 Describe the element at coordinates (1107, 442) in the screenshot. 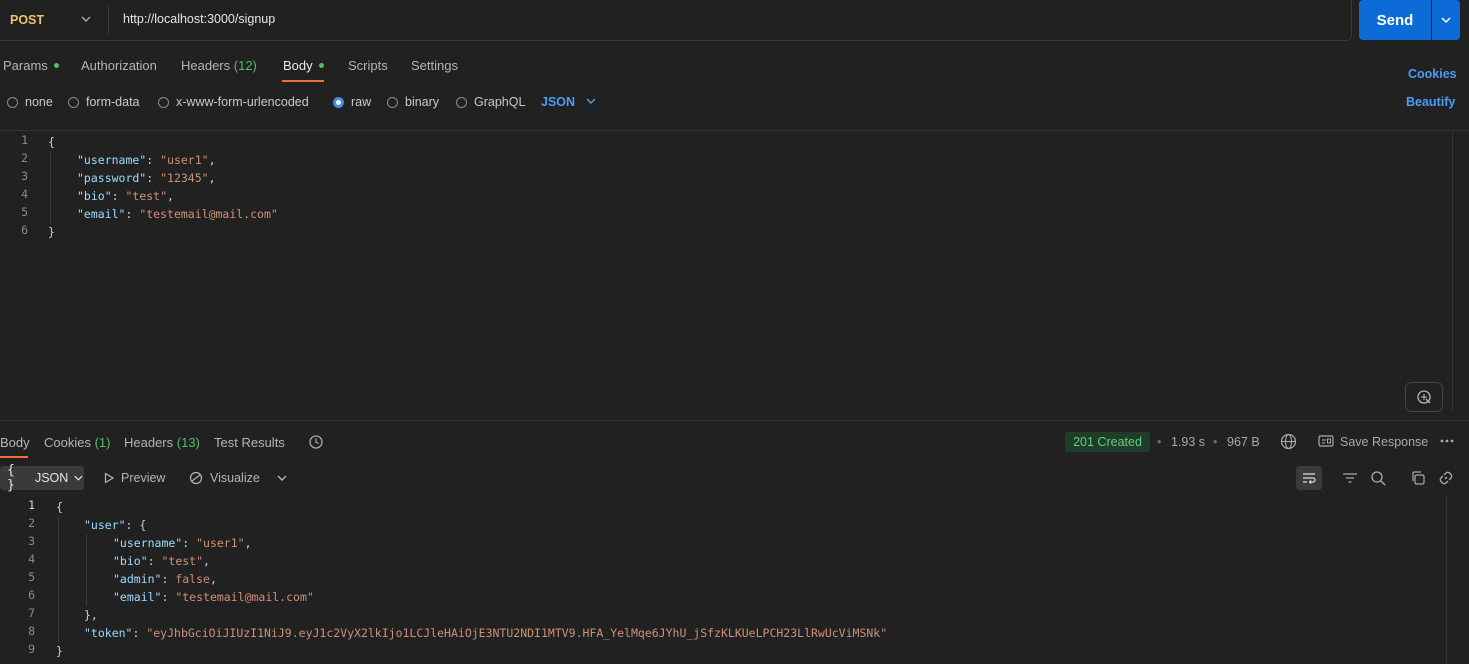

I see `status-badge: 201 Created` at that location.